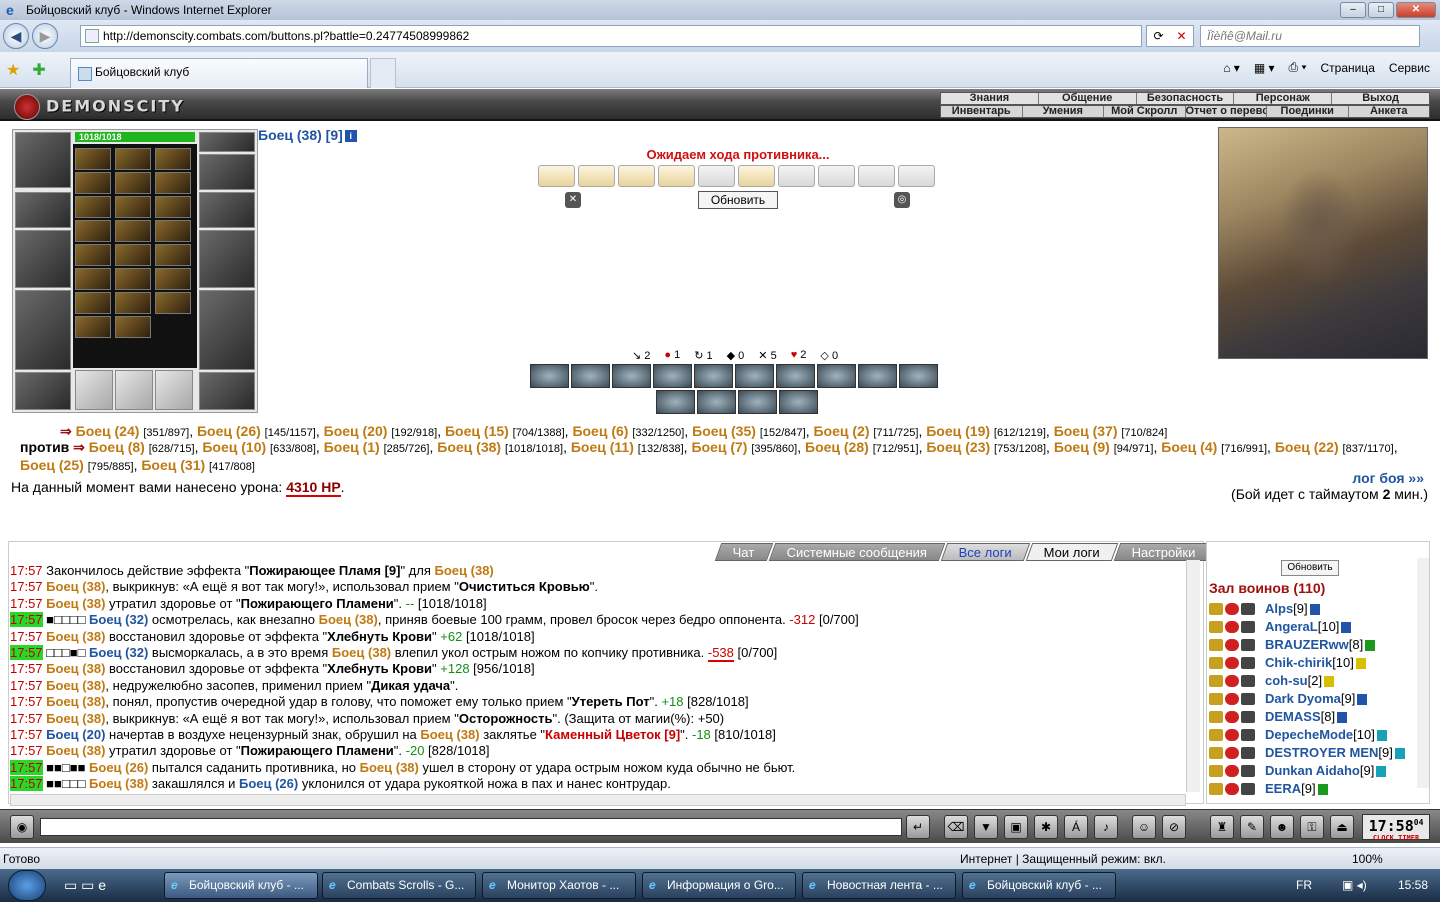  I want to click on refresh-icon: ⟳, so click(1158, 36).